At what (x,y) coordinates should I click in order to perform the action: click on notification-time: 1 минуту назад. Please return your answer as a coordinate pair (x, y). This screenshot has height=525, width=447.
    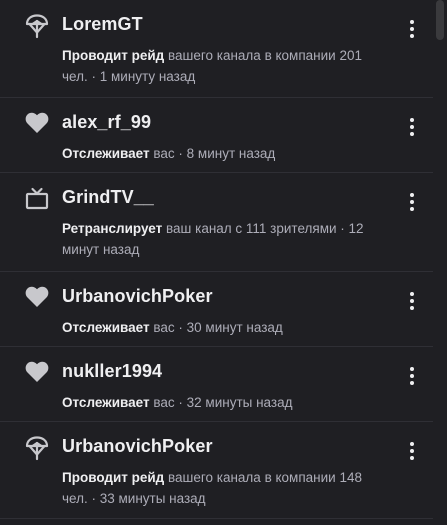
    Looking at the image, I should click on (147, 76).